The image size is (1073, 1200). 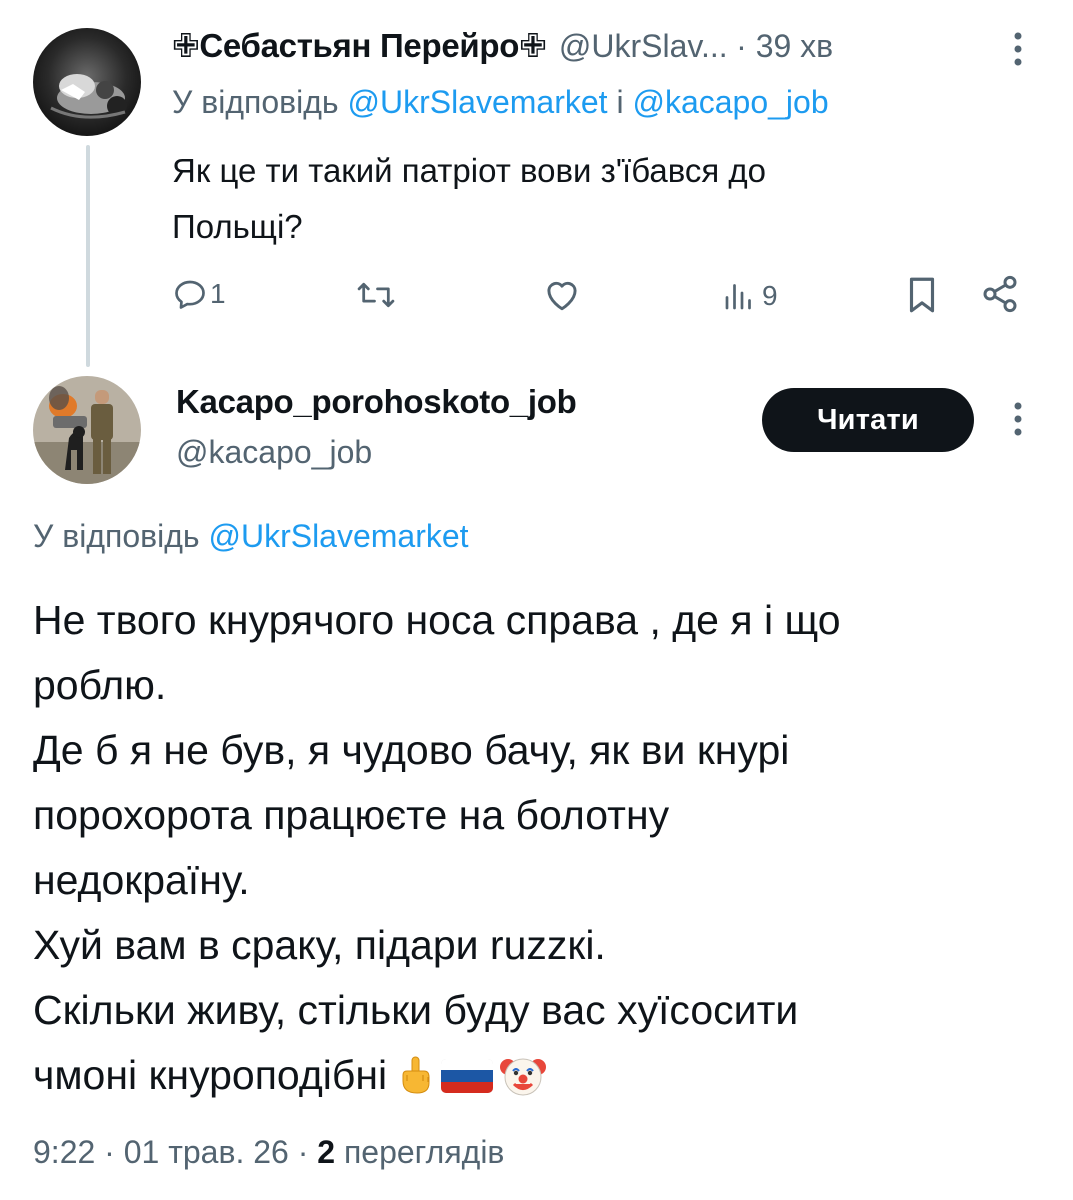 What do you see at coordinates (523, 1075) in the screenshot?
I see `clown-face-emoji-icon` at bounding box center [523, 1075].